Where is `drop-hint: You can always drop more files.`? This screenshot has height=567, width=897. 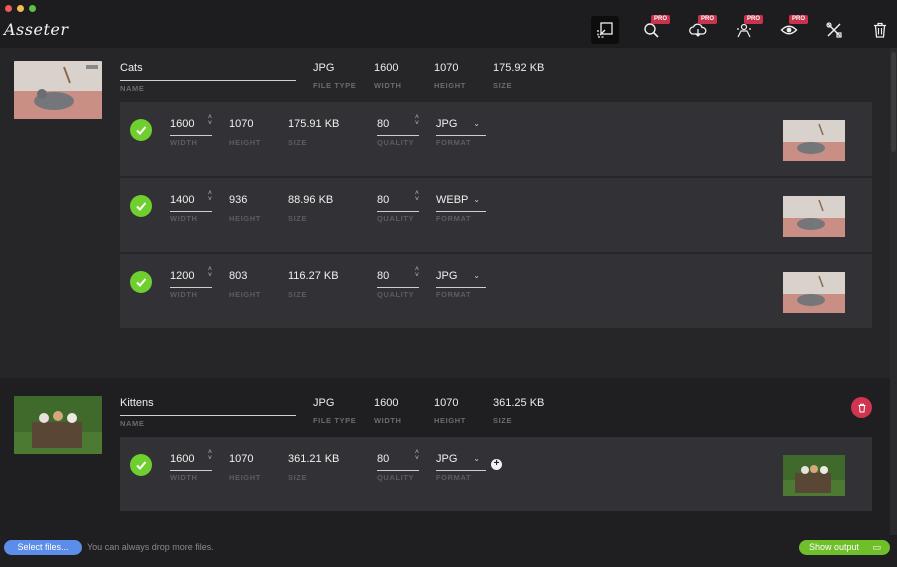
drop-hint: You can always drop more files. is located at coordinates (150, 547).